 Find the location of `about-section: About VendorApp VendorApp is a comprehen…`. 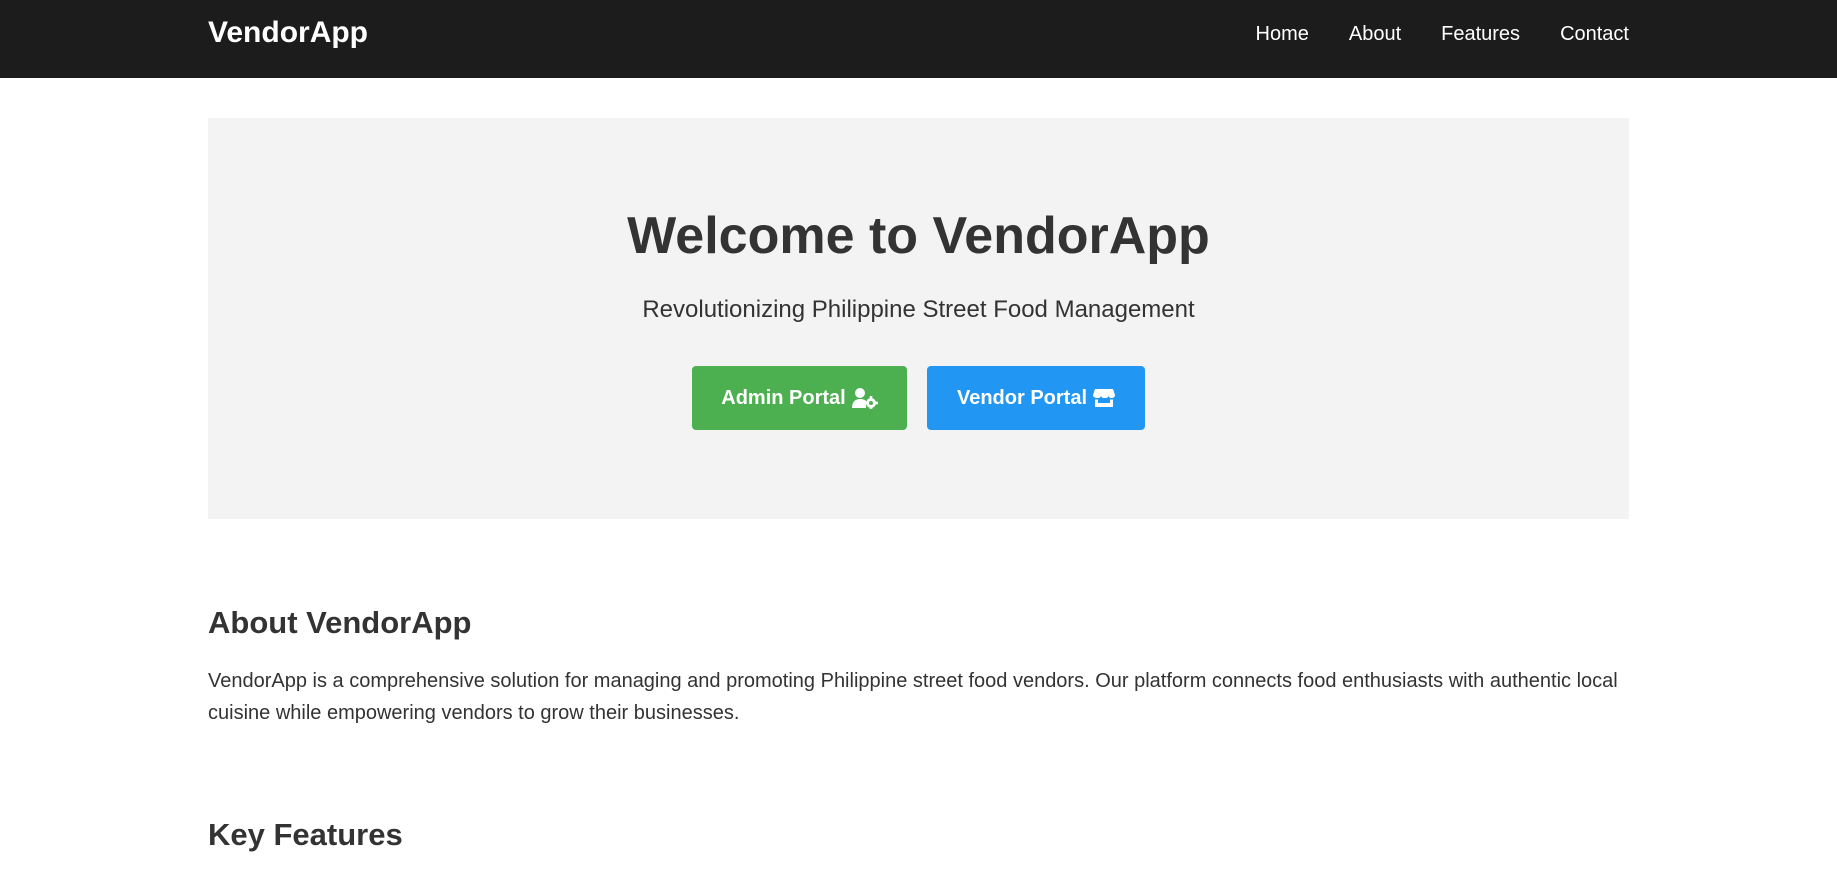

about-section: About VendorApp VendorApp is a comprehen… is located at coordinates (918, 667).